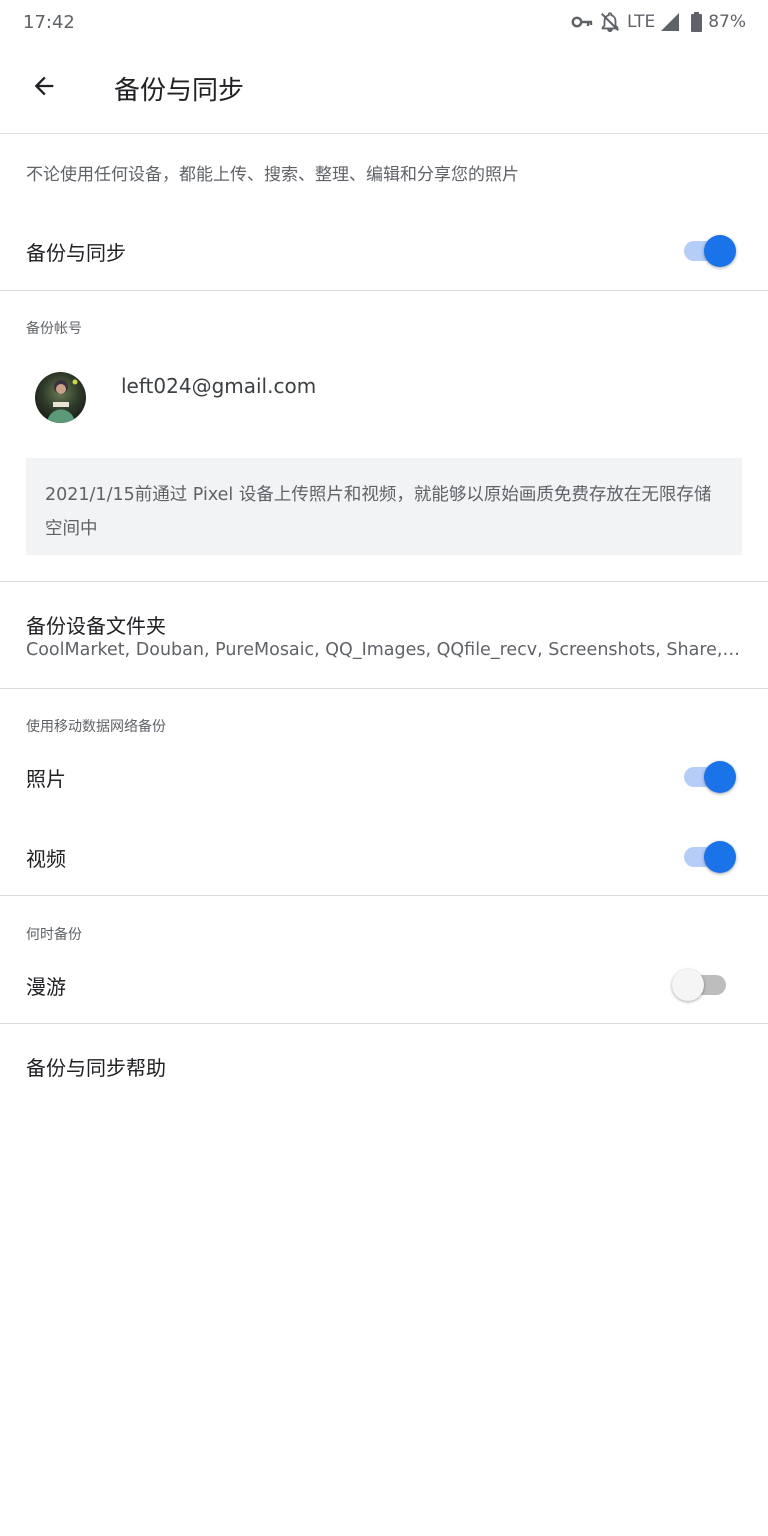  What do you see at coordinates (96, 626) in the screenshot?
I see `device-folders-title: 备份设备文件夹` at bounding box center [96, 626].